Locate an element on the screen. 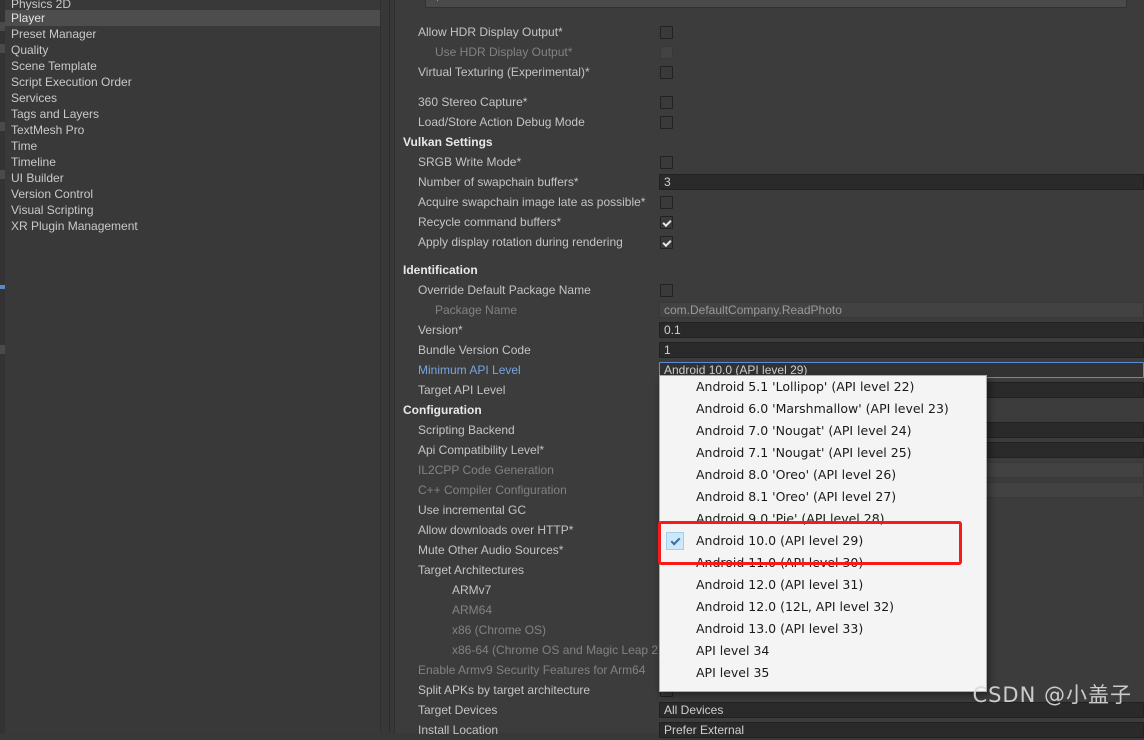 This screenshot has height=740, width=1144. dropdown-item: Android 12.0 (API level 31) is located at coordinates (823, 585).